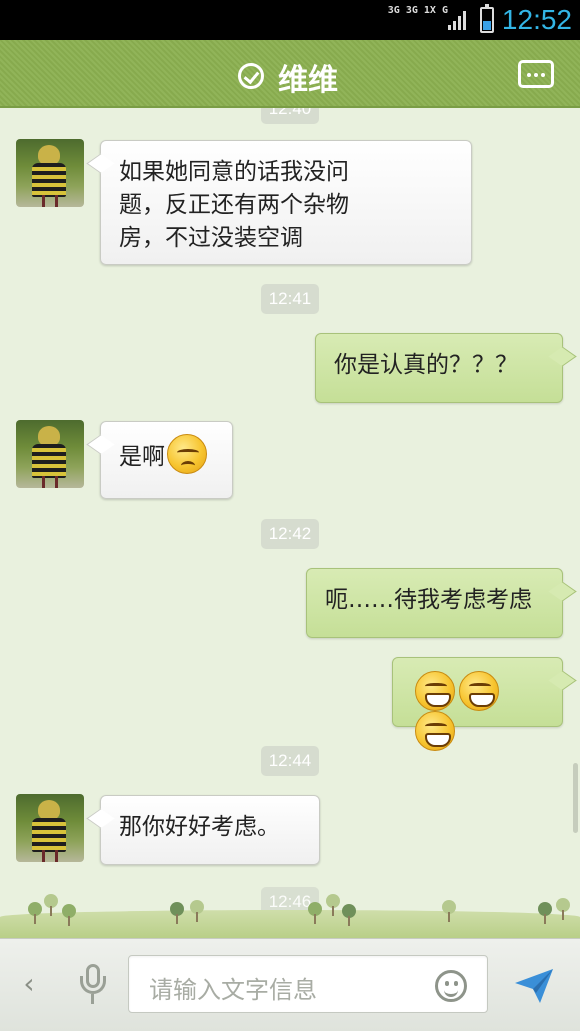  I want to click on received-message: 如果她同意的话我没问 题，反正还有两个杂物 房，不过没装空调, so click(286, 202).